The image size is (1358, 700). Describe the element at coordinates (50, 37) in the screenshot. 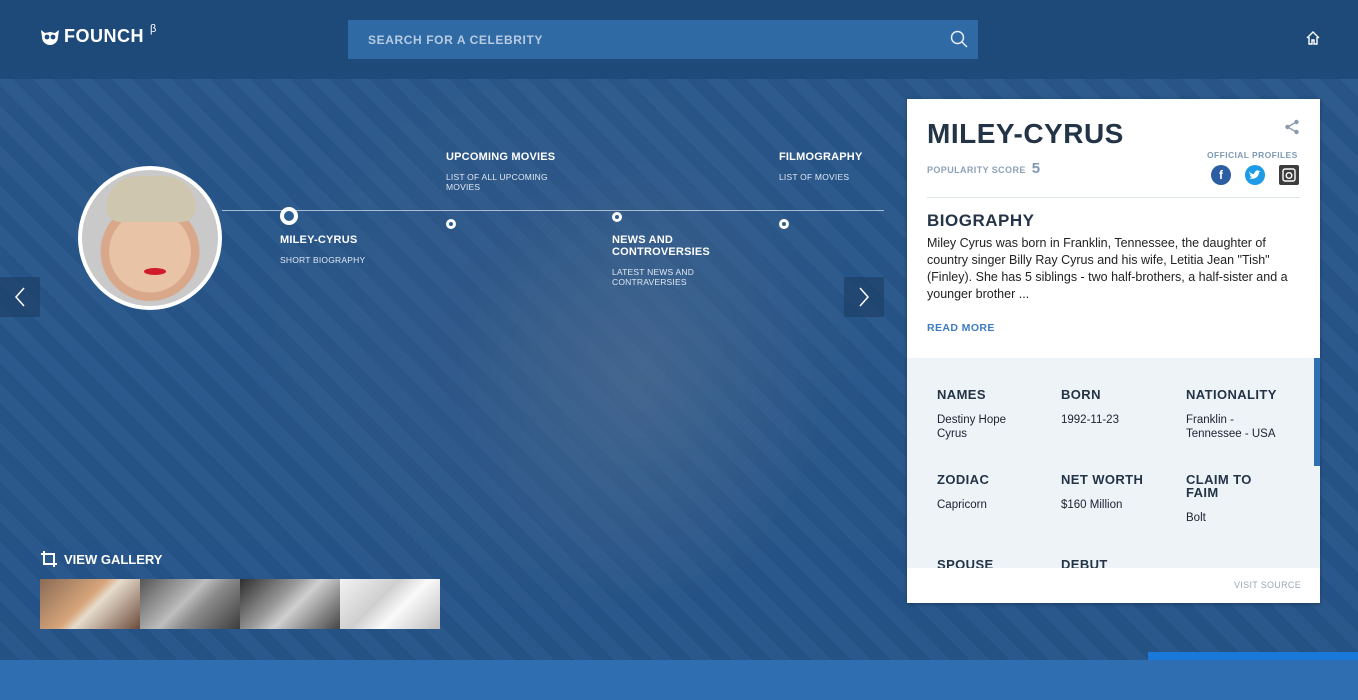

I see `owl-logo-icon` at that location.